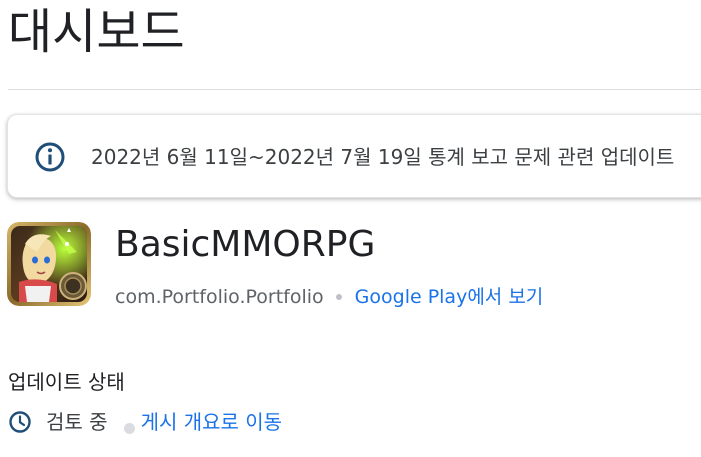  Describe the element at coordinates (449, 297) in the screenshot. I see `view-on-google-play-link: Google Play에서 보기` at that location.